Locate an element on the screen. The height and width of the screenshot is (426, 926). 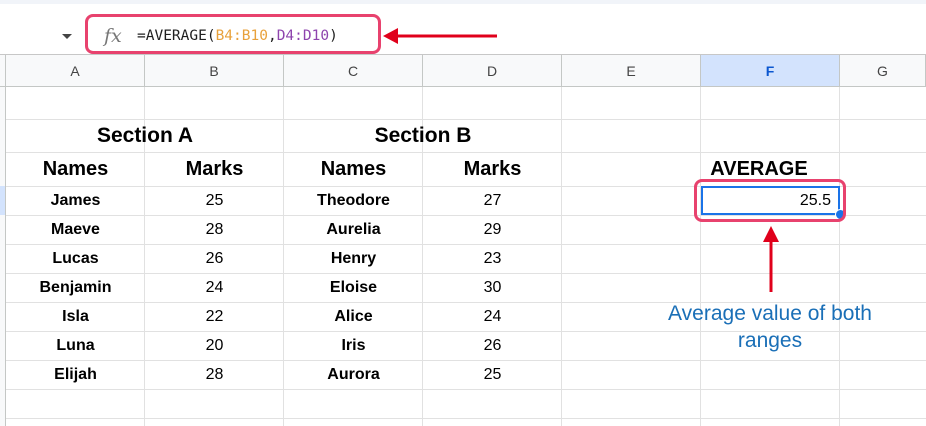
up-arrow-icon is located at coordinates (771, 259).